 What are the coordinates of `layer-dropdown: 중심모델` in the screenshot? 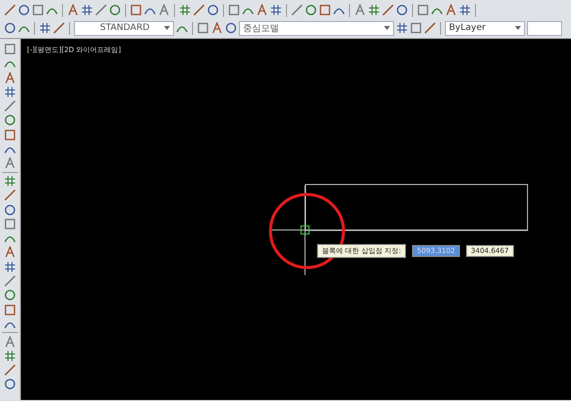 It's located at (316, 28).